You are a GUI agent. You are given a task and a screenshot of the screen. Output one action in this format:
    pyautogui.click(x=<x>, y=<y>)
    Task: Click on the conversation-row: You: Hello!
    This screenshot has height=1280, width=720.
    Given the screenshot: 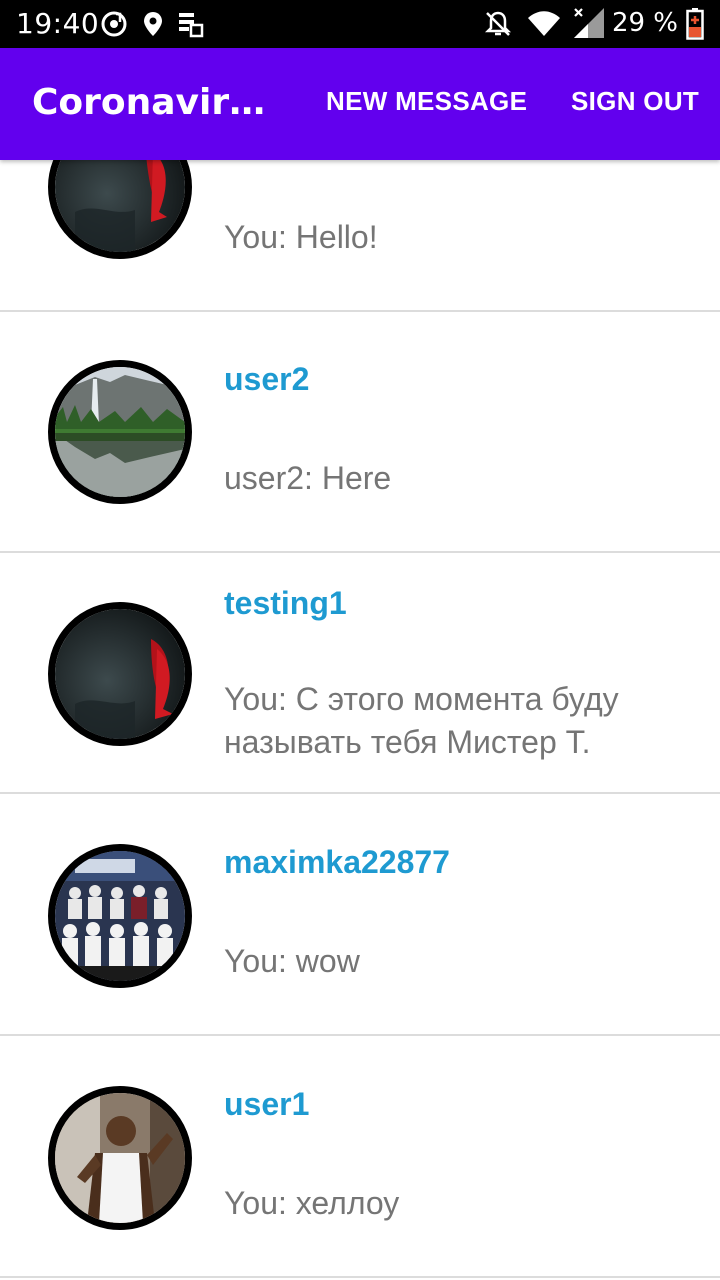 What is the action you would take?
    pyautogui.click(x=360, y=236)
    